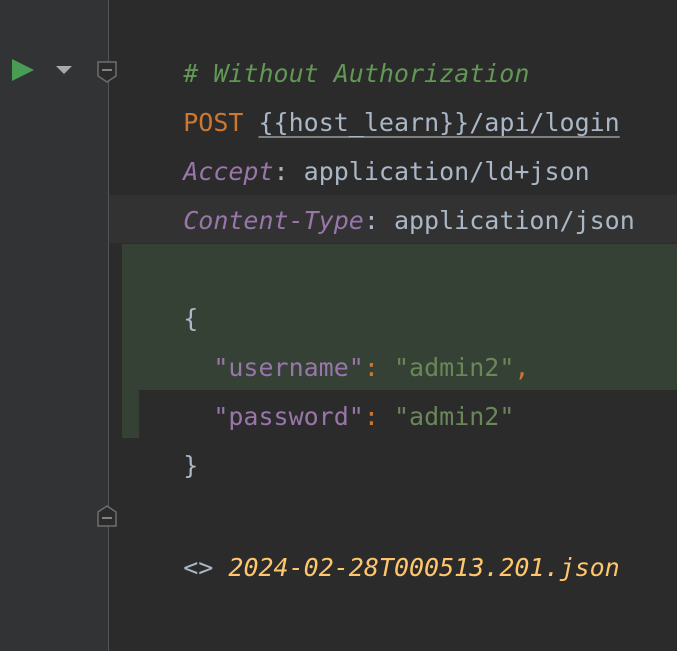 The width and height of the screenshot is (677, 651). I want to click on header-value-content-type: application/json, so click(506, 220).